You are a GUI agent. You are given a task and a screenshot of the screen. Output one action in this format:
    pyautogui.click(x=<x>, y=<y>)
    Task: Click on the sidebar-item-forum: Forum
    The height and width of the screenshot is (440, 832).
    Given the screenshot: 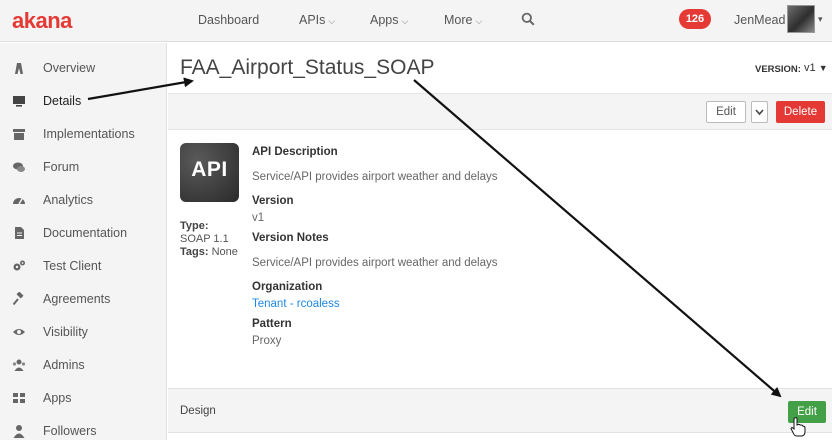 What is the action you would take?
    pyautogui.click(x=83, y=167)
    